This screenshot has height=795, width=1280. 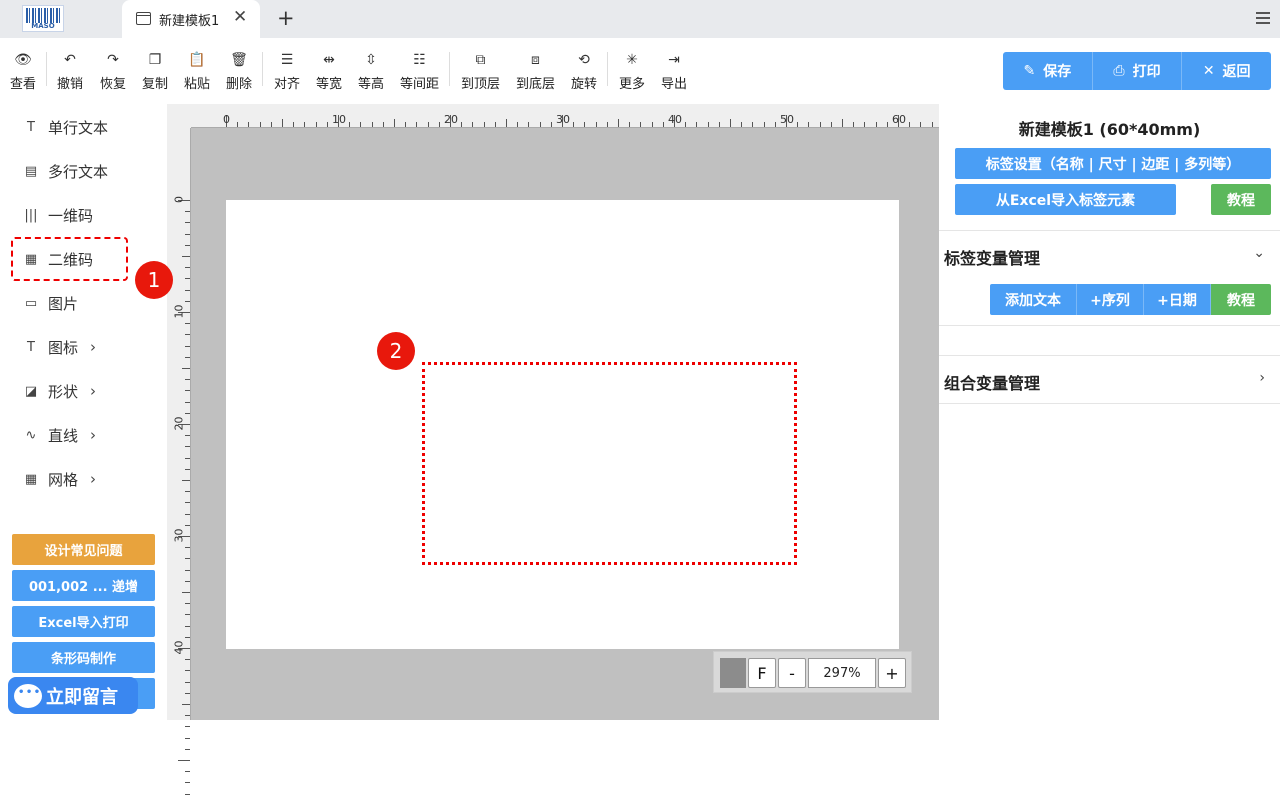 I want to click on tool-align: ☰ 对齐, so click(x=287, y=71).